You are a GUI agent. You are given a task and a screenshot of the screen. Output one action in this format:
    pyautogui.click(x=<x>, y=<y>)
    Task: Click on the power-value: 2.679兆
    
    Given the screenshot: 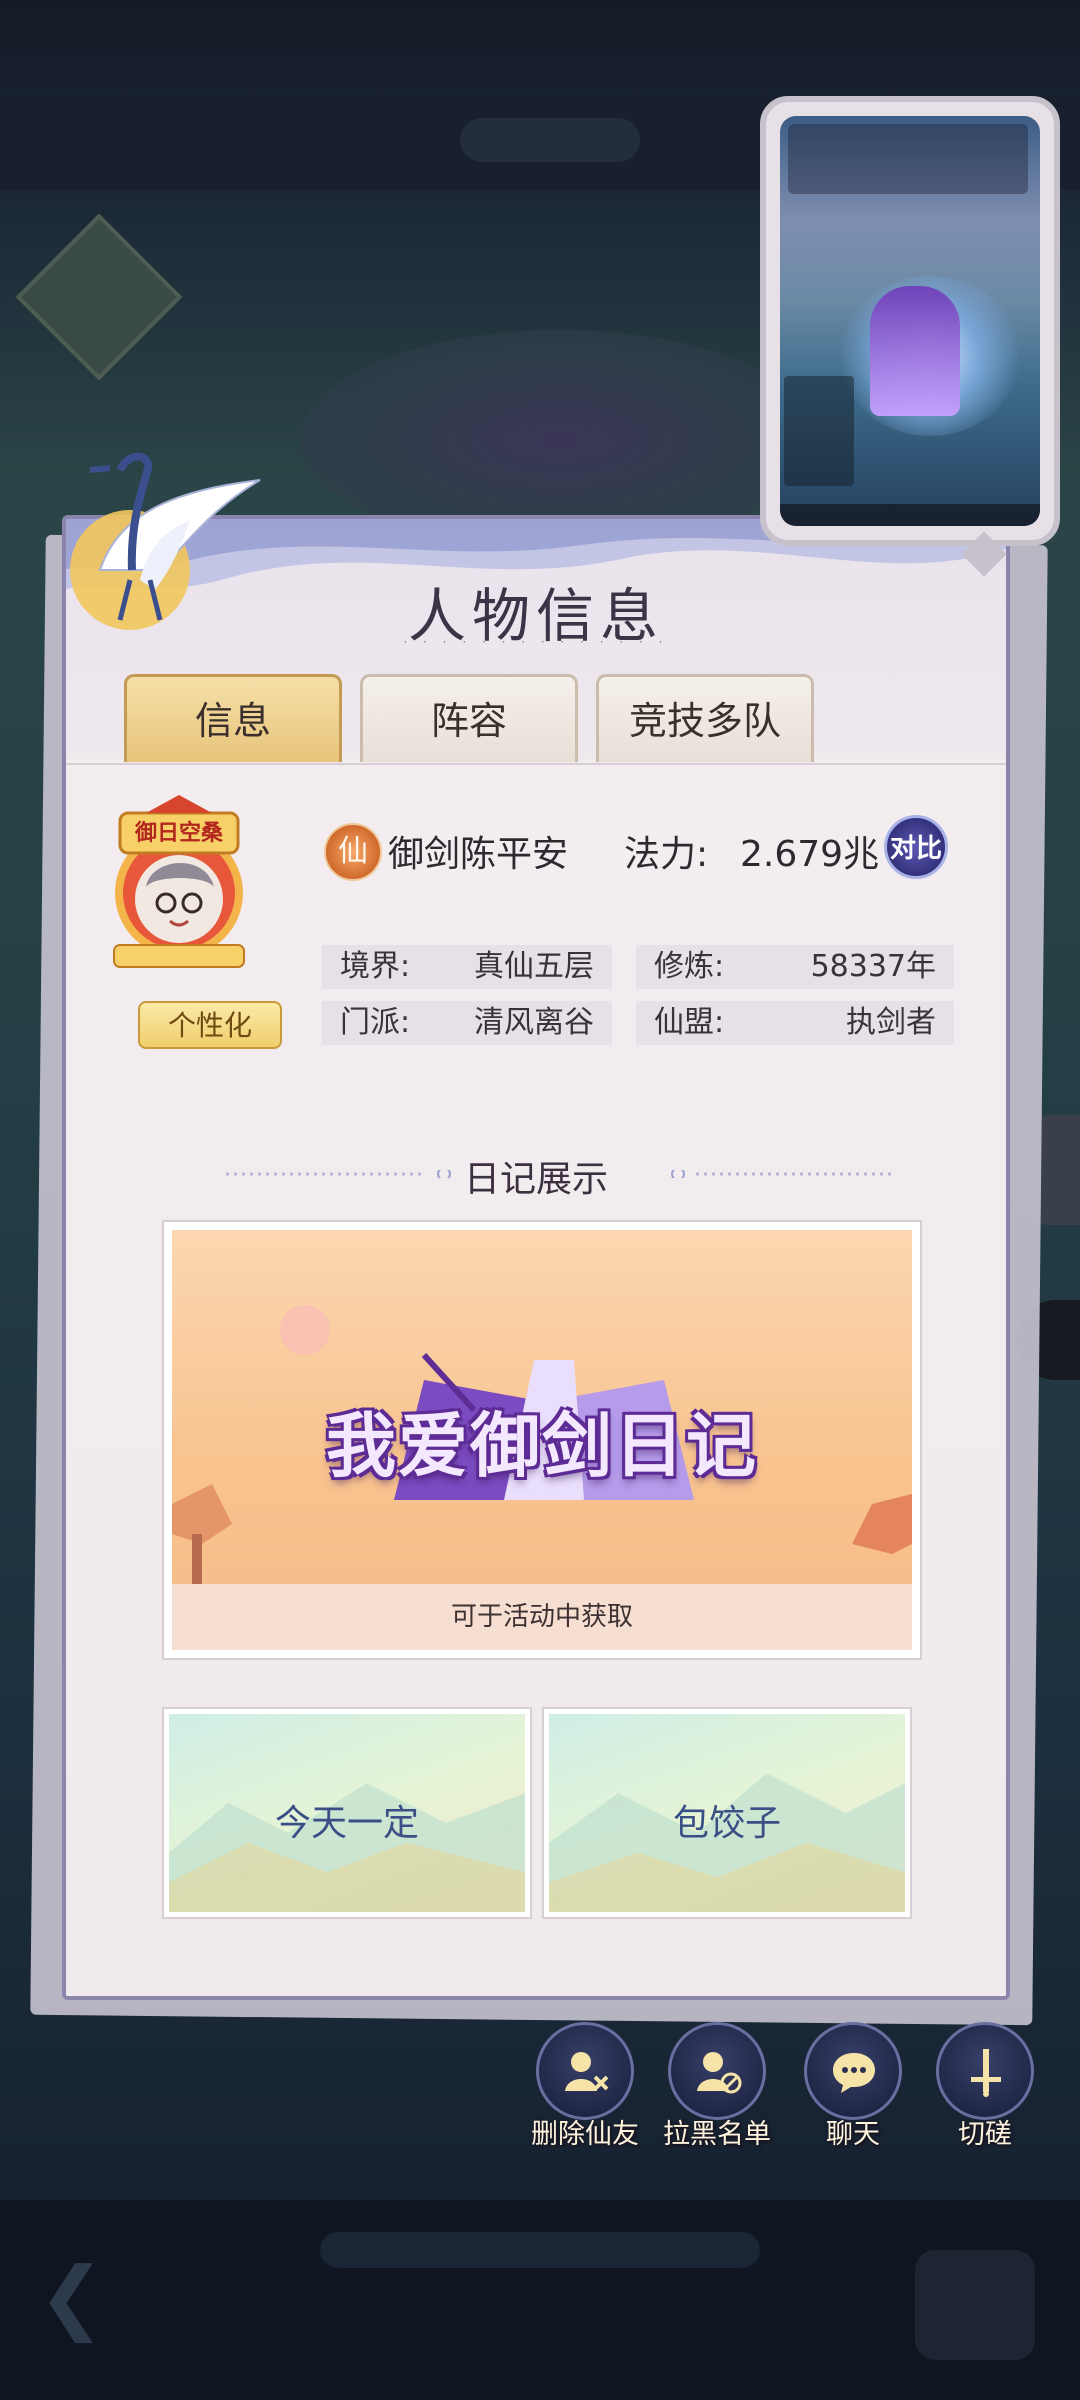 What is the action you would take?
    pyautogui.click(x=810, y=854)
    